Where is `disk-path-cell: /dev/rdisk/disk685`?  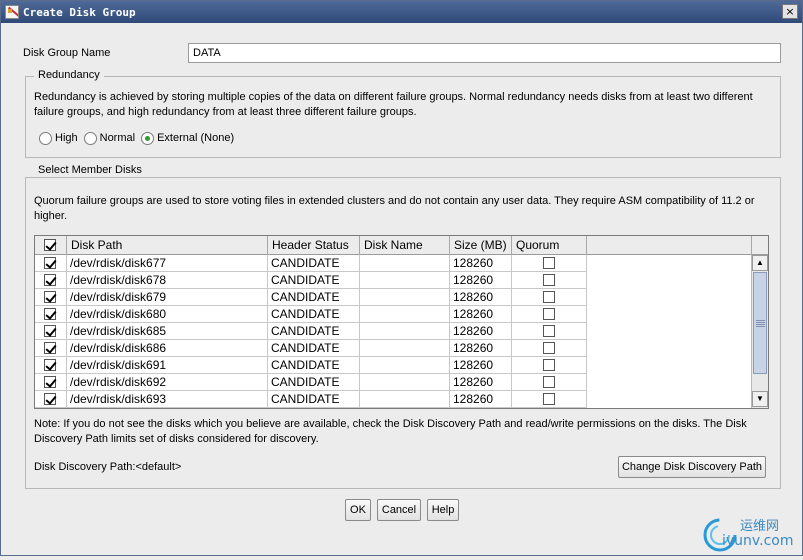
disk-path-cell: /dev/rdisk/disk685 is located at coordinates (167, 331).